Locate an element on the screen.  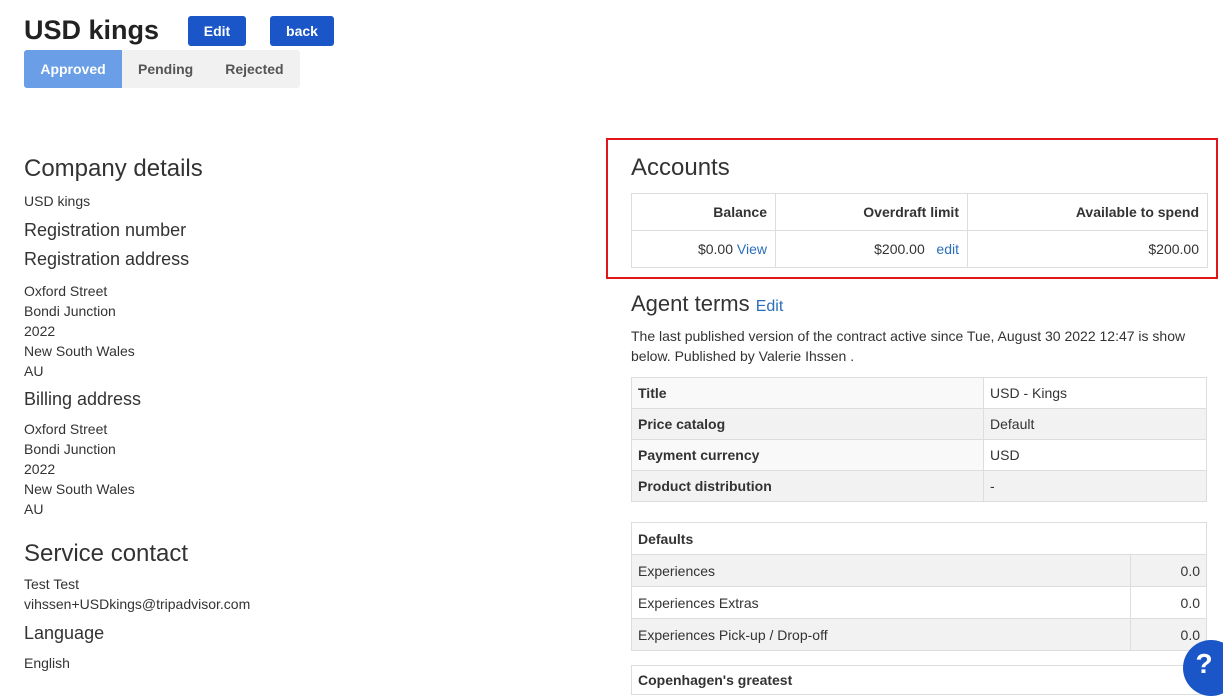
overdraft-header: Overdraft limit is located at coordinates (871, 212).